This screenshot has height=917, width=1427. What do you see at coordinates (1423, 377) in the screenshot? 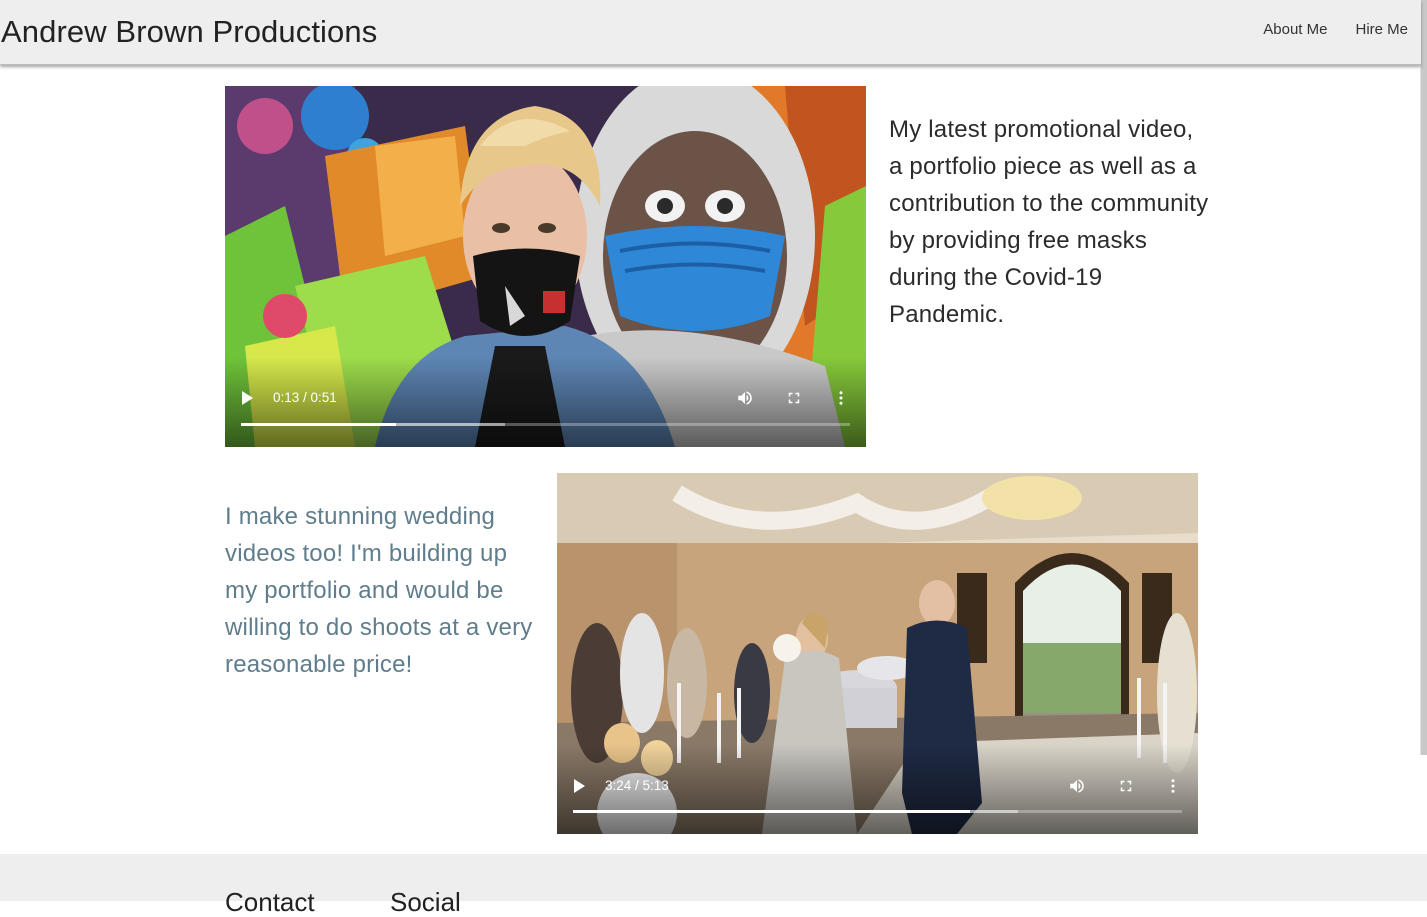
I see `page-scrollbar` at bounding box center [1423, 377].